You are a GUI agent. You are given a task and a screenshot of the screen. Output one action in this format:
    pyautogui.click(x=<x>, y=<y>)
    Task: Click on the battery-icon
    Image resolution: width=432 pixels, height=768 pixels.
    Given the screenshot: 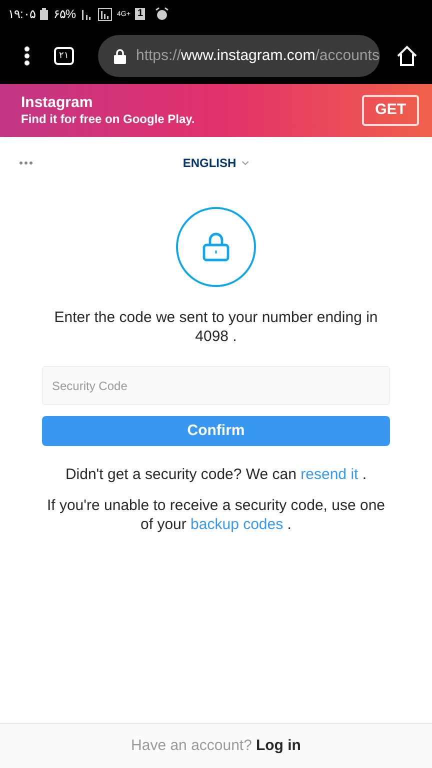 What is the action you would take?
    pyautogui.click(x=44, y=14)
    